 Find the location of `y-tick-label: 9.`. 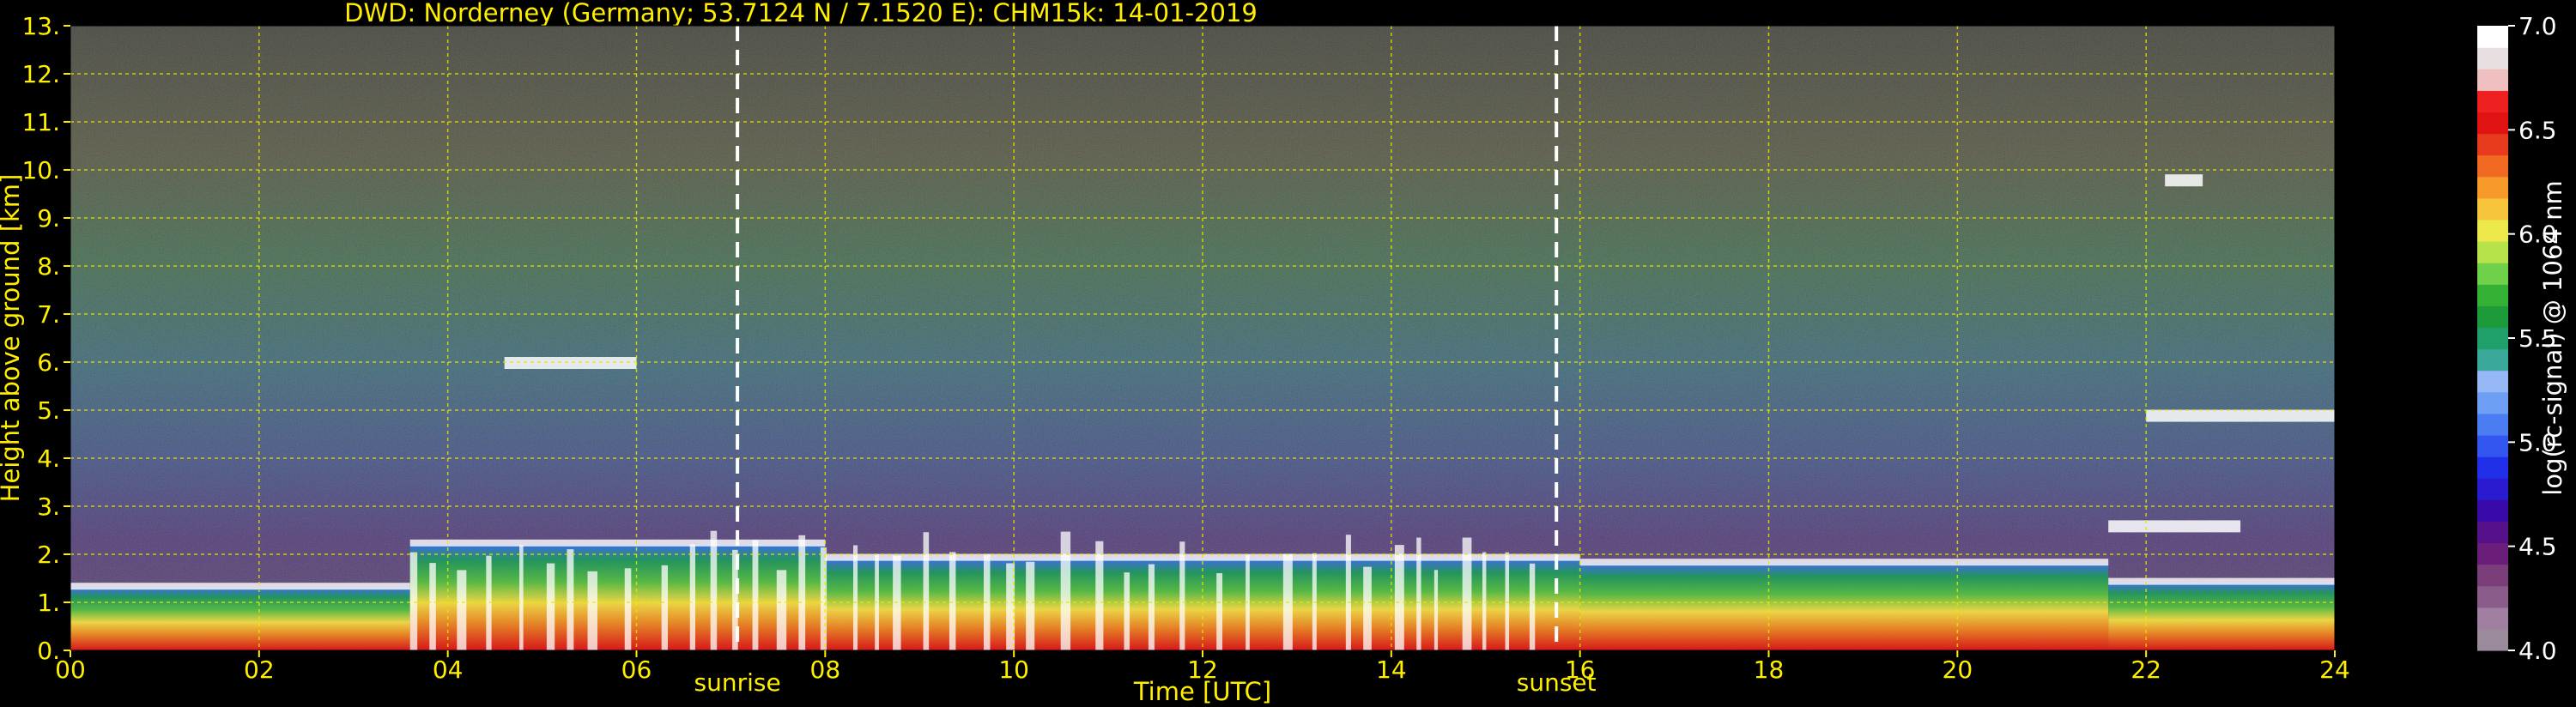

y-tick-label: 9. is located at coordinates (48, 218).